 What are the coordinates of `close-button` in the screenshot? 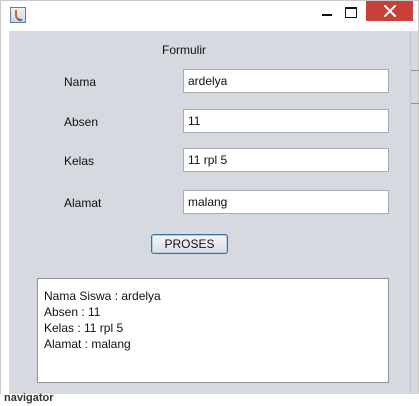 It's located at (389, 11).